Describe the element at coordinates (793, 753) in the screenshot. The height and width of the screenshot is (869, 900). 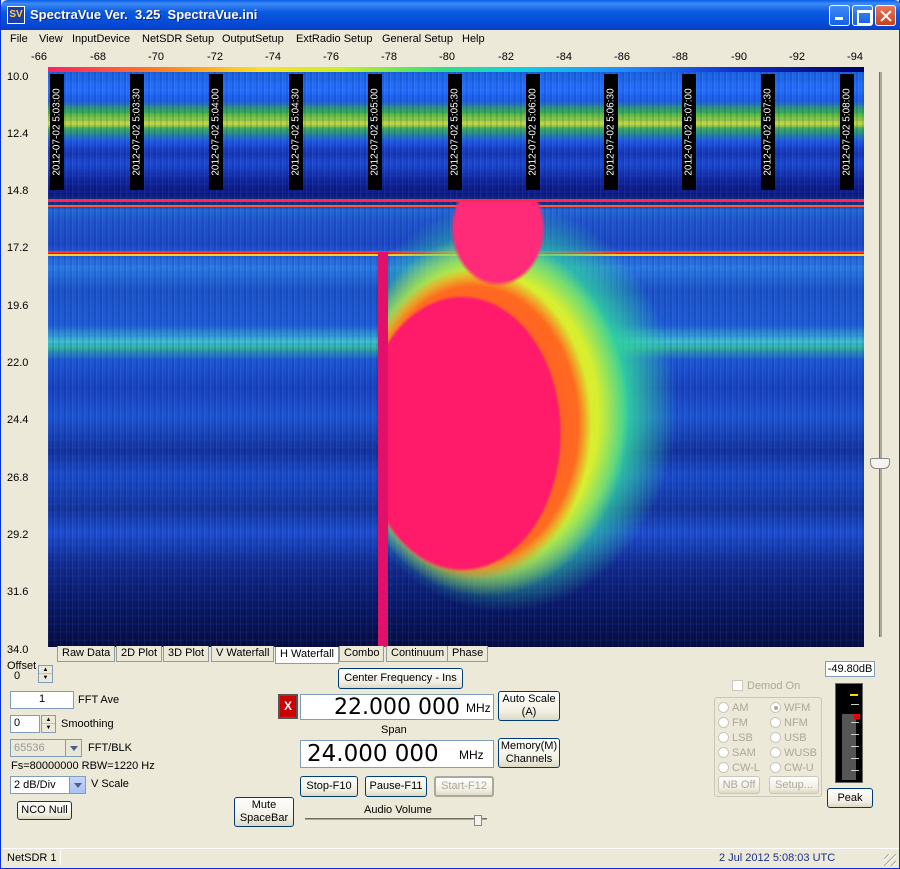
I see `radio-wusb: WUSB` at that location.